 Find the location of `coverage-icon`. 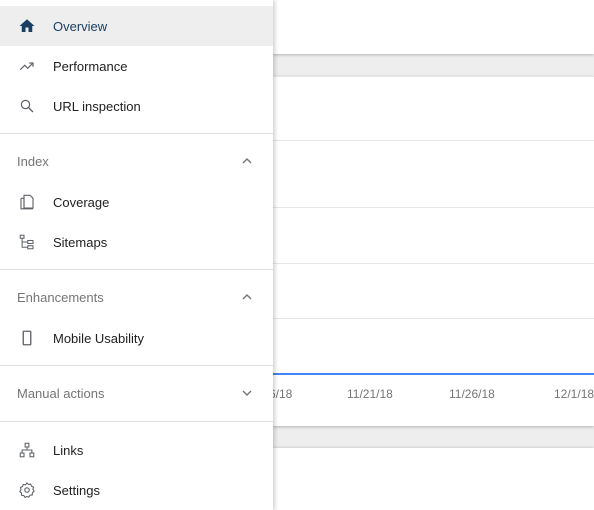

coverage-icon is located at coordinates (27, 202).